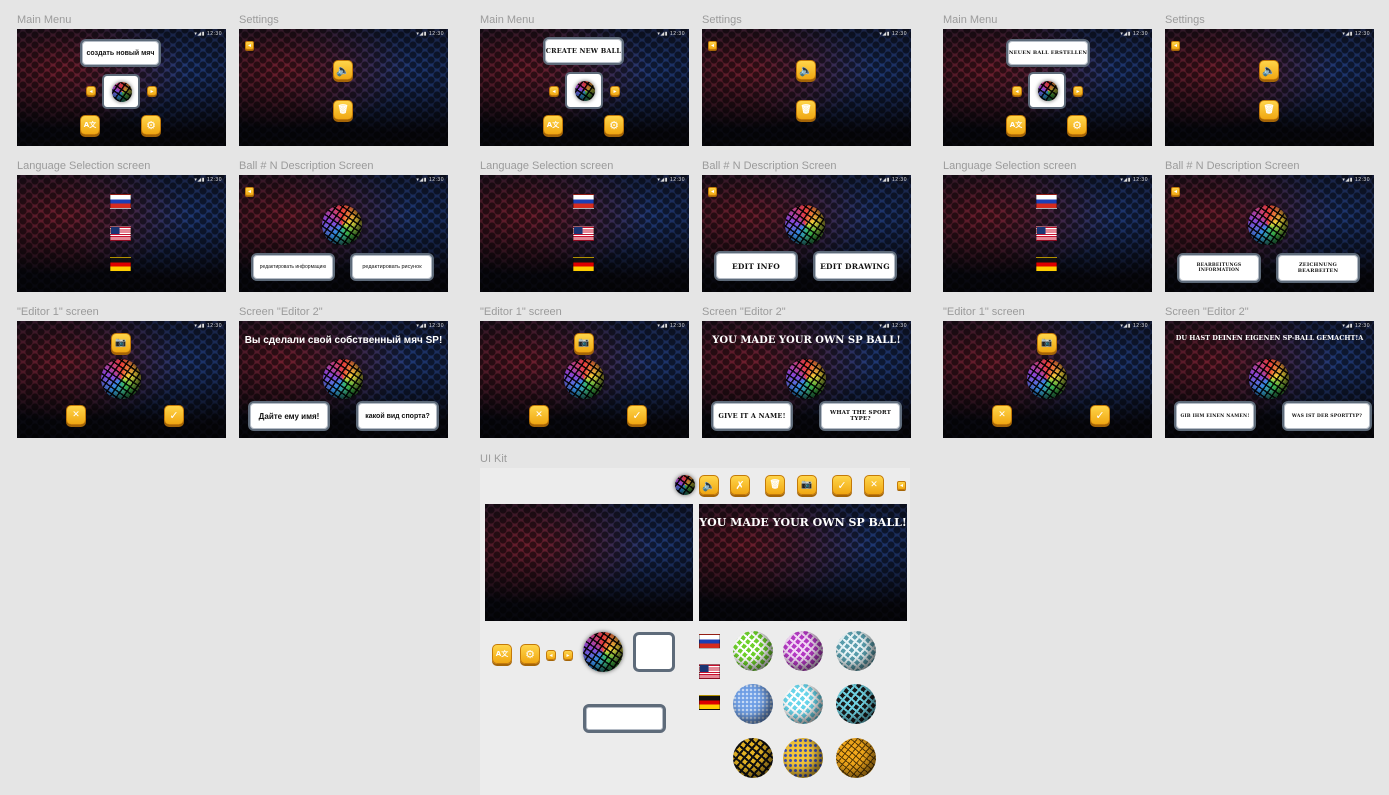  What do you see at coordinates (856, 704) in the screenshot?
I see `ball-dark-icon` at bounding box center [856, 704].